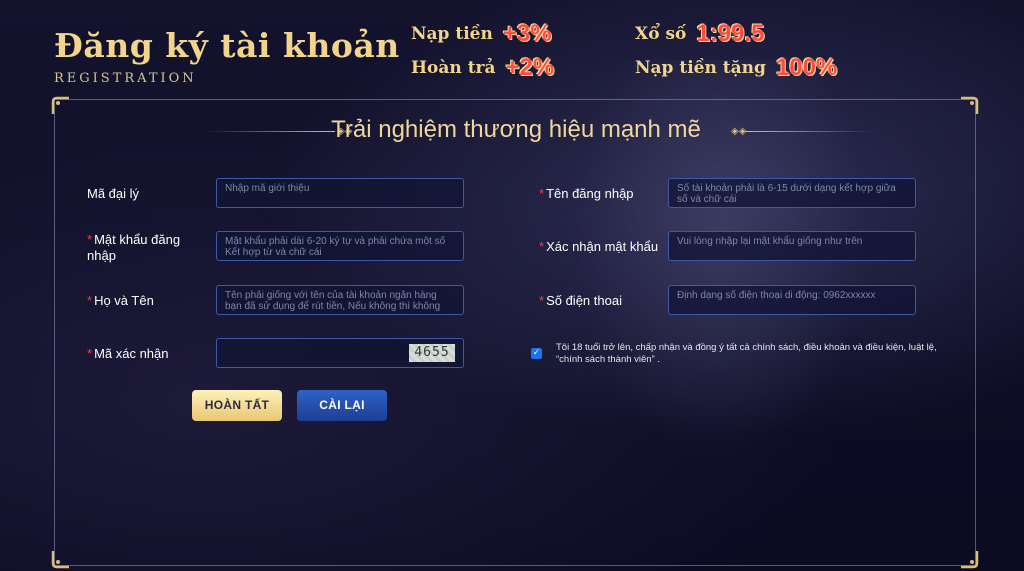  I want to click on agent-code-input: Nhập mã giới thiệu, so click(340, 193).